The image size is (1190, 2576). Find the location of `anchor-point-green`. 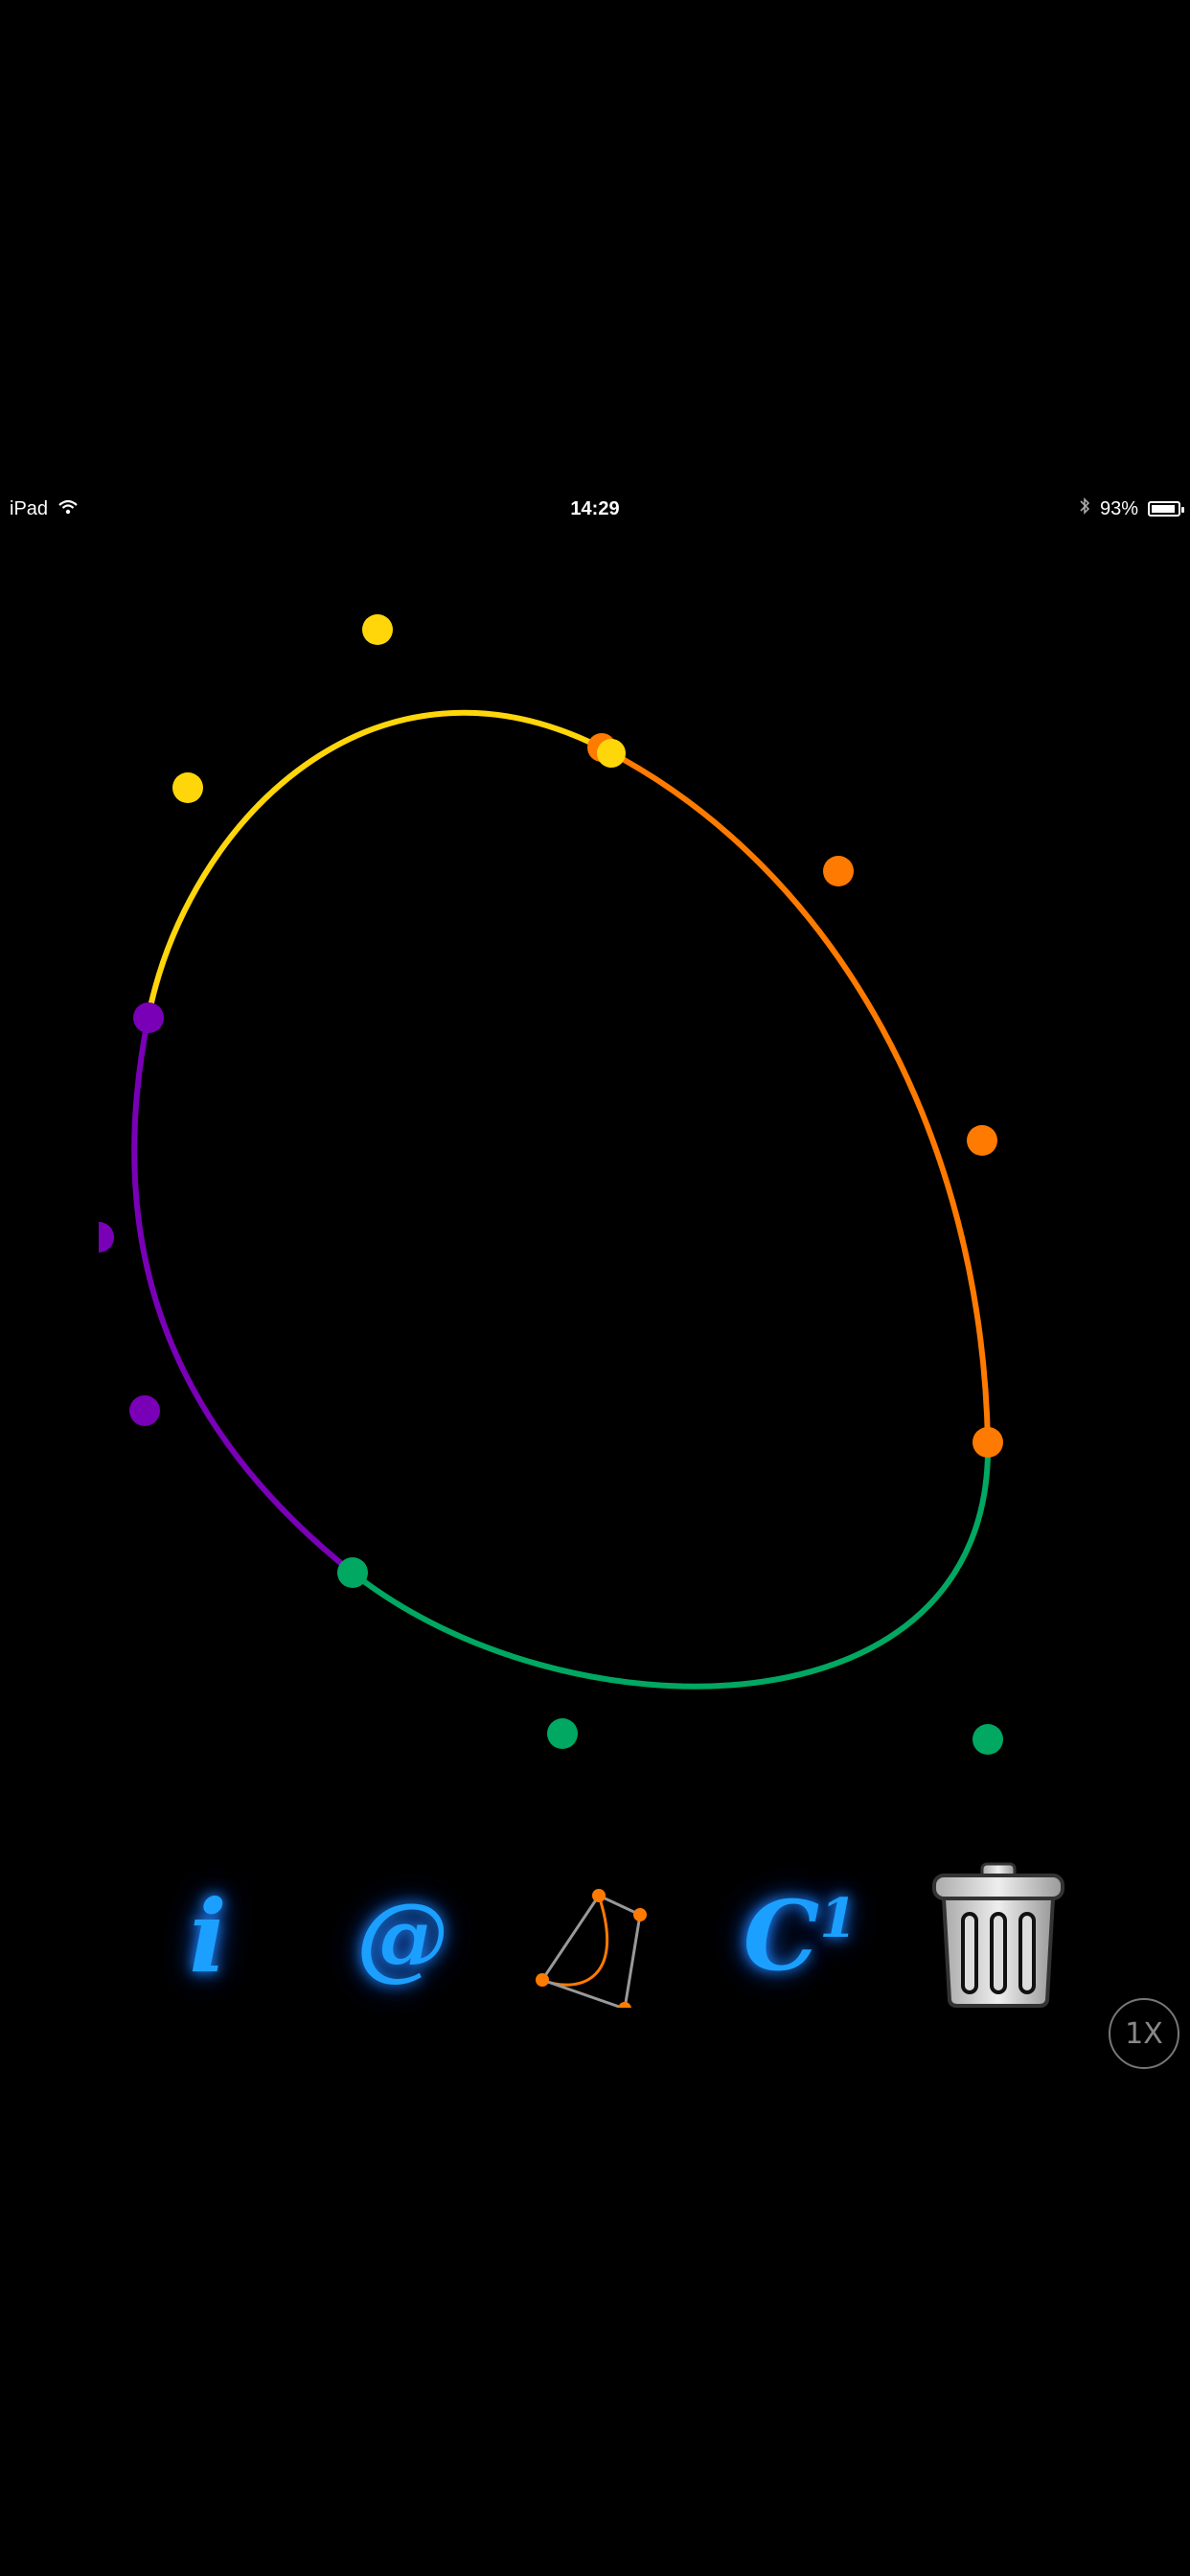

anchor-point-green is located at coordinates (352, 1572).